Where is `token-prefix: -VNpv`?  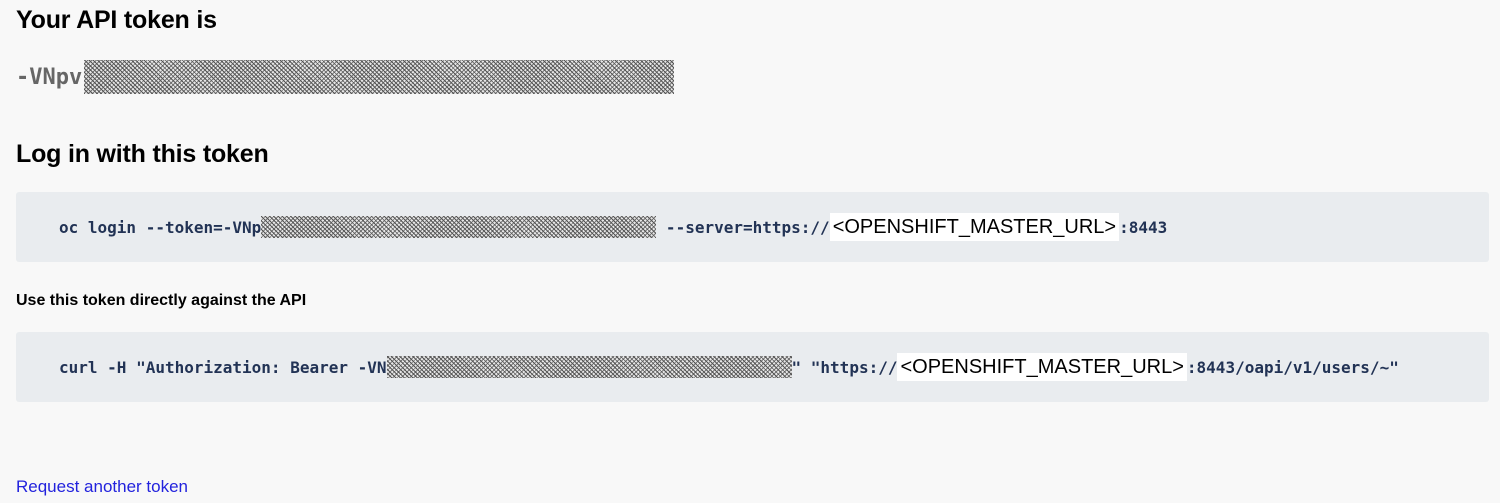
token-prefix: -VNpv is located at coordinates (49, 77).